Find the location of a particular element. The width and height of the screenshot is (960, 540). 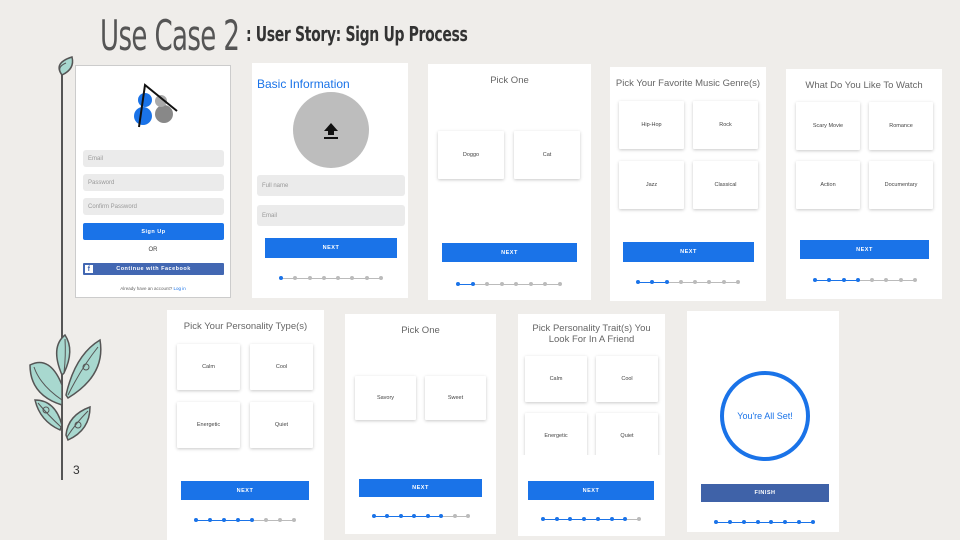

app-logo is located at coordinates (156, 105).